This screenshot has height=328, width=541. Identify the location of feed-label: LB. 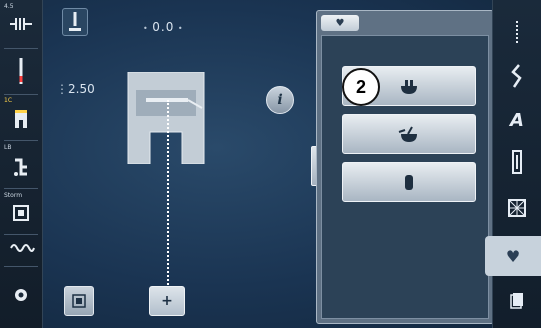
(8, 147).